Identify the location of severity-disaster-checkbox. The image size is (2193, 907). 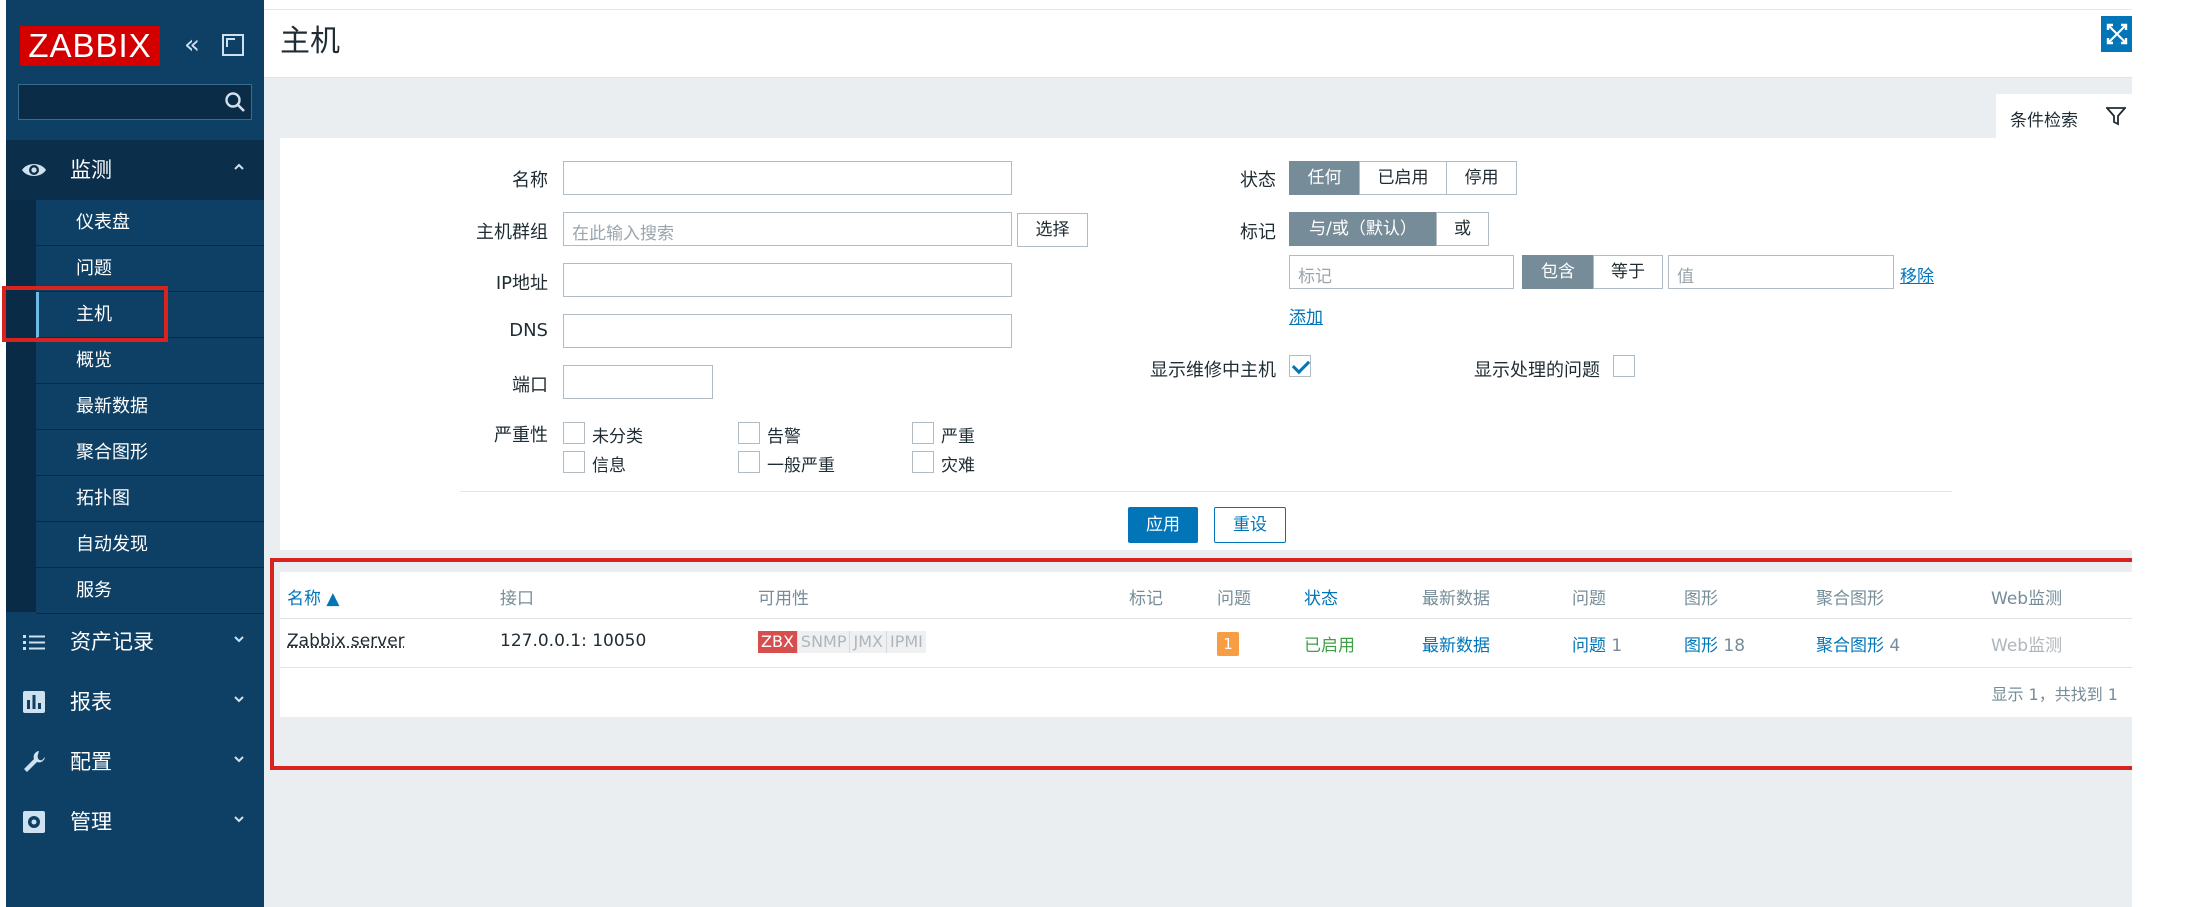
(923, 462).